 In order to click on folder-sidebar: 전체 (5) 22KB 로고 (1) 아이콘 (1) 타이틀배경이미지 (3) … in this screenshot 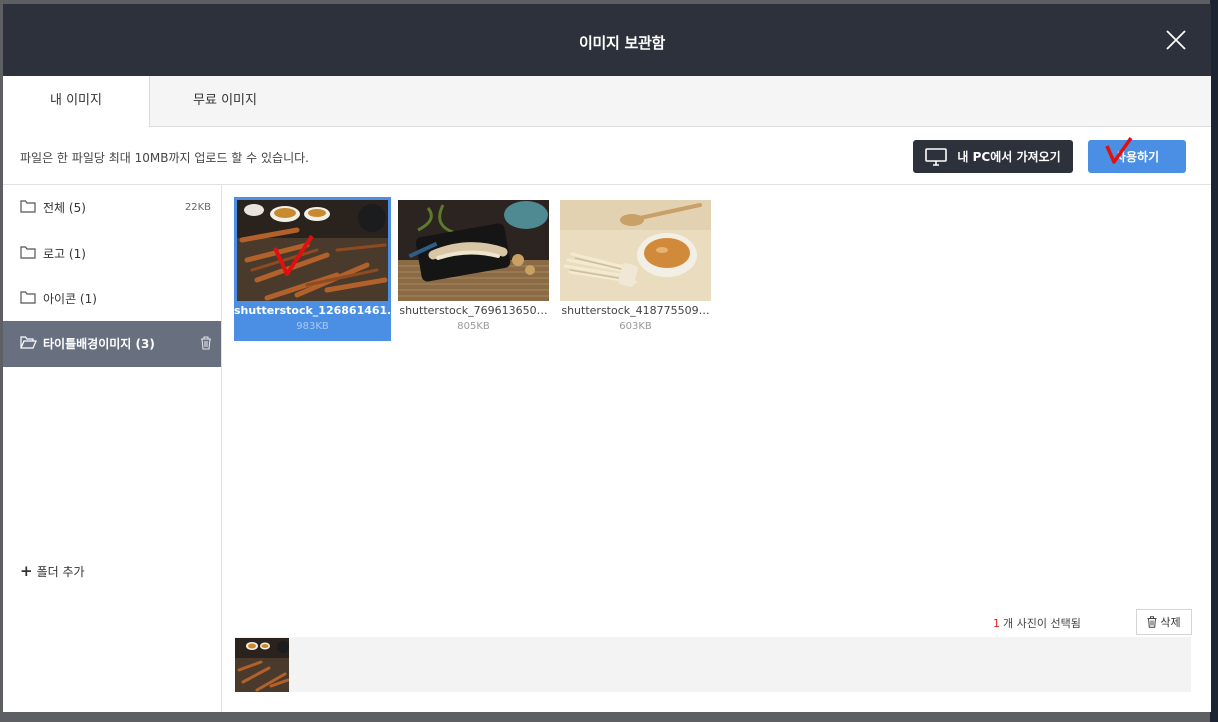, I will do `click(112, 448)`.